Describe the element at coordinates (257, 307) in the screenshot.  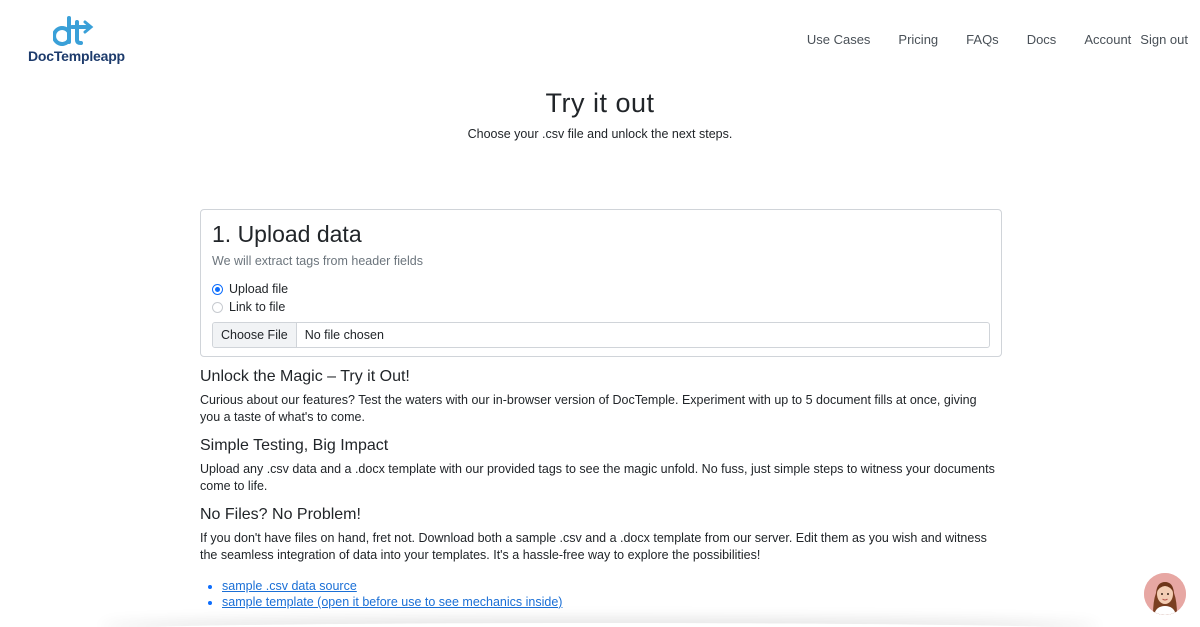
I see `option-link-to-file-label: Link to file` at that location.